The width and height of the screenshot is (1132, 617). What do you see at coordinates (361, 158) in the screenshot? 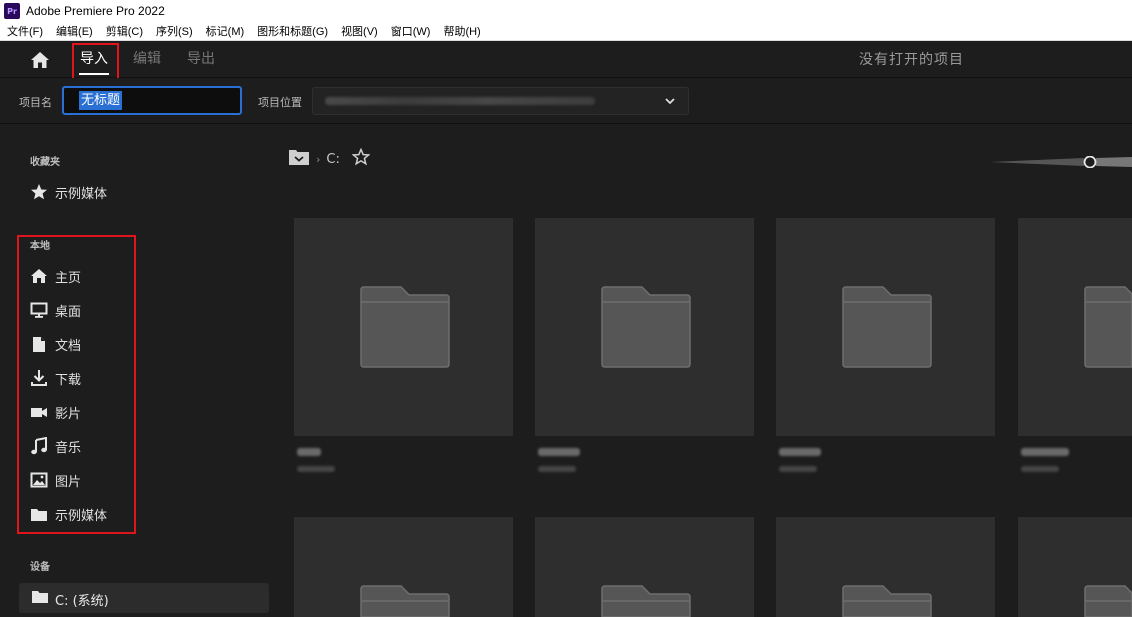
I see `favorite-star-icon` at bounding box center [361, 158].